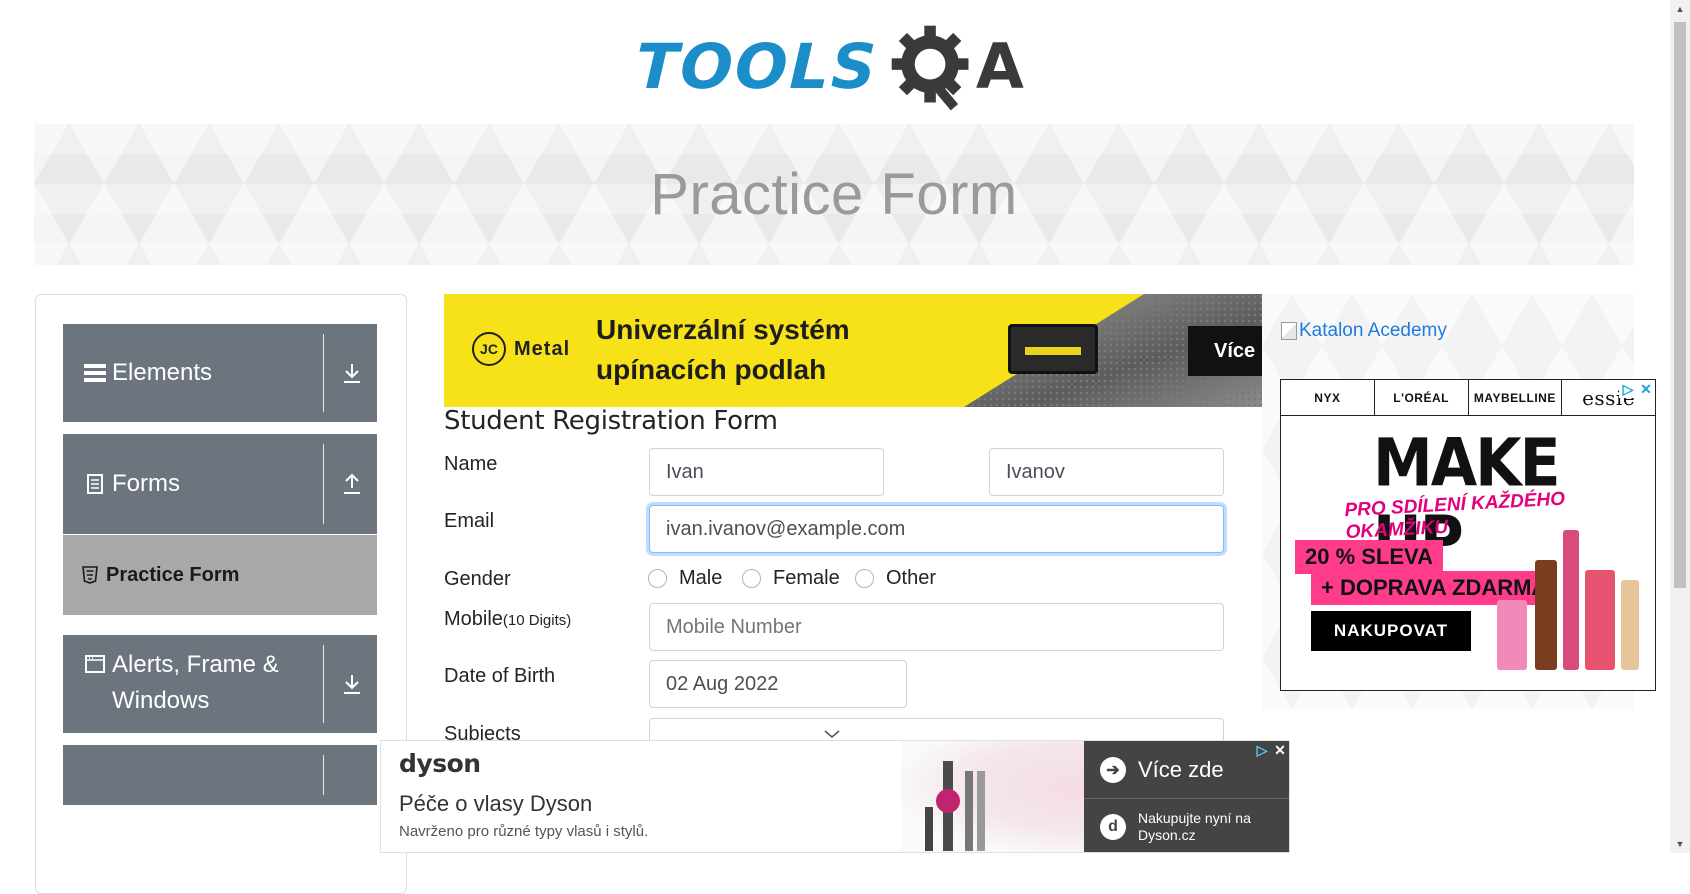 The image size is (1690, 894). Describe the element at coordinates (542, 348) in the screenshot. I see `jc-brand: Metal` at that location.